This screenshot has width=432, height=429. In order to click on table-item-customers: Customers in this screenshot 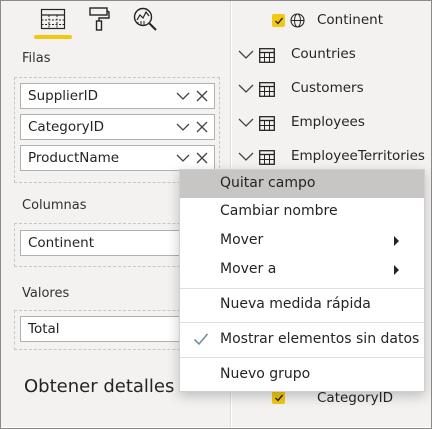, I will do `click(331, 89)`.